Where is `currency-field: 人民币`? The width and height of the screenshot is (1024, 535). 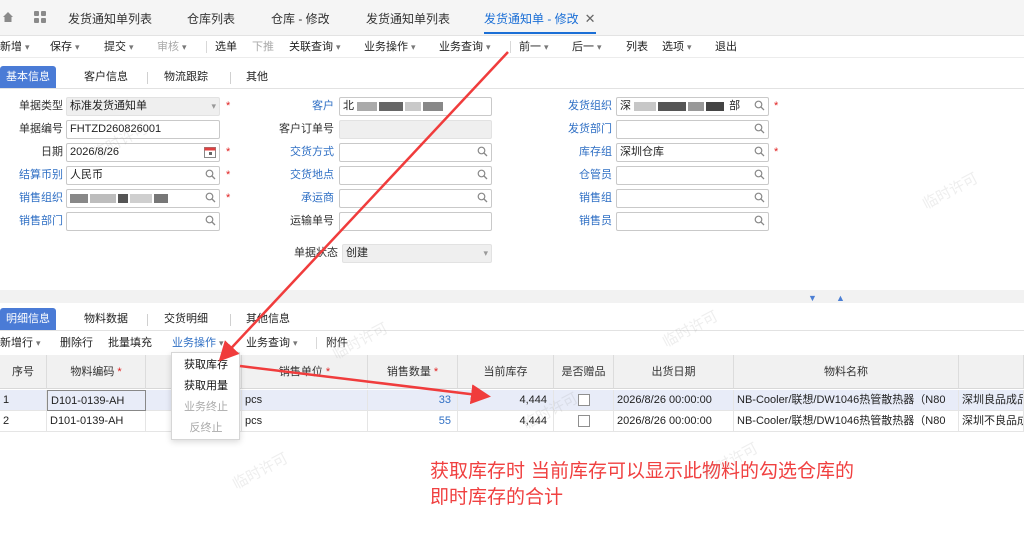 currency-field: 人民币 is located at coordinates (143, 175).